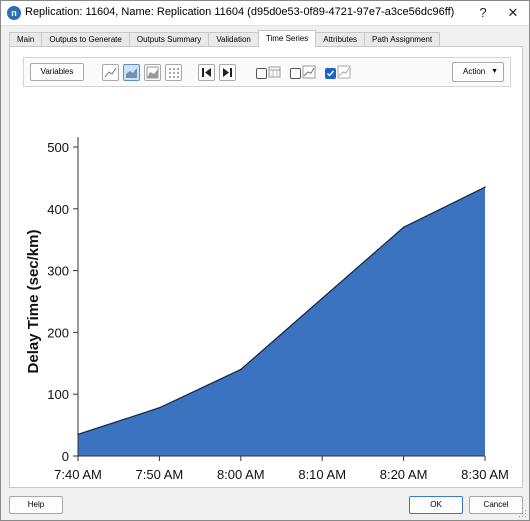  What do you see at coordinates (36, 505) in the screenshot?
I see `help-button: Help` at bounding box center [36, 505].